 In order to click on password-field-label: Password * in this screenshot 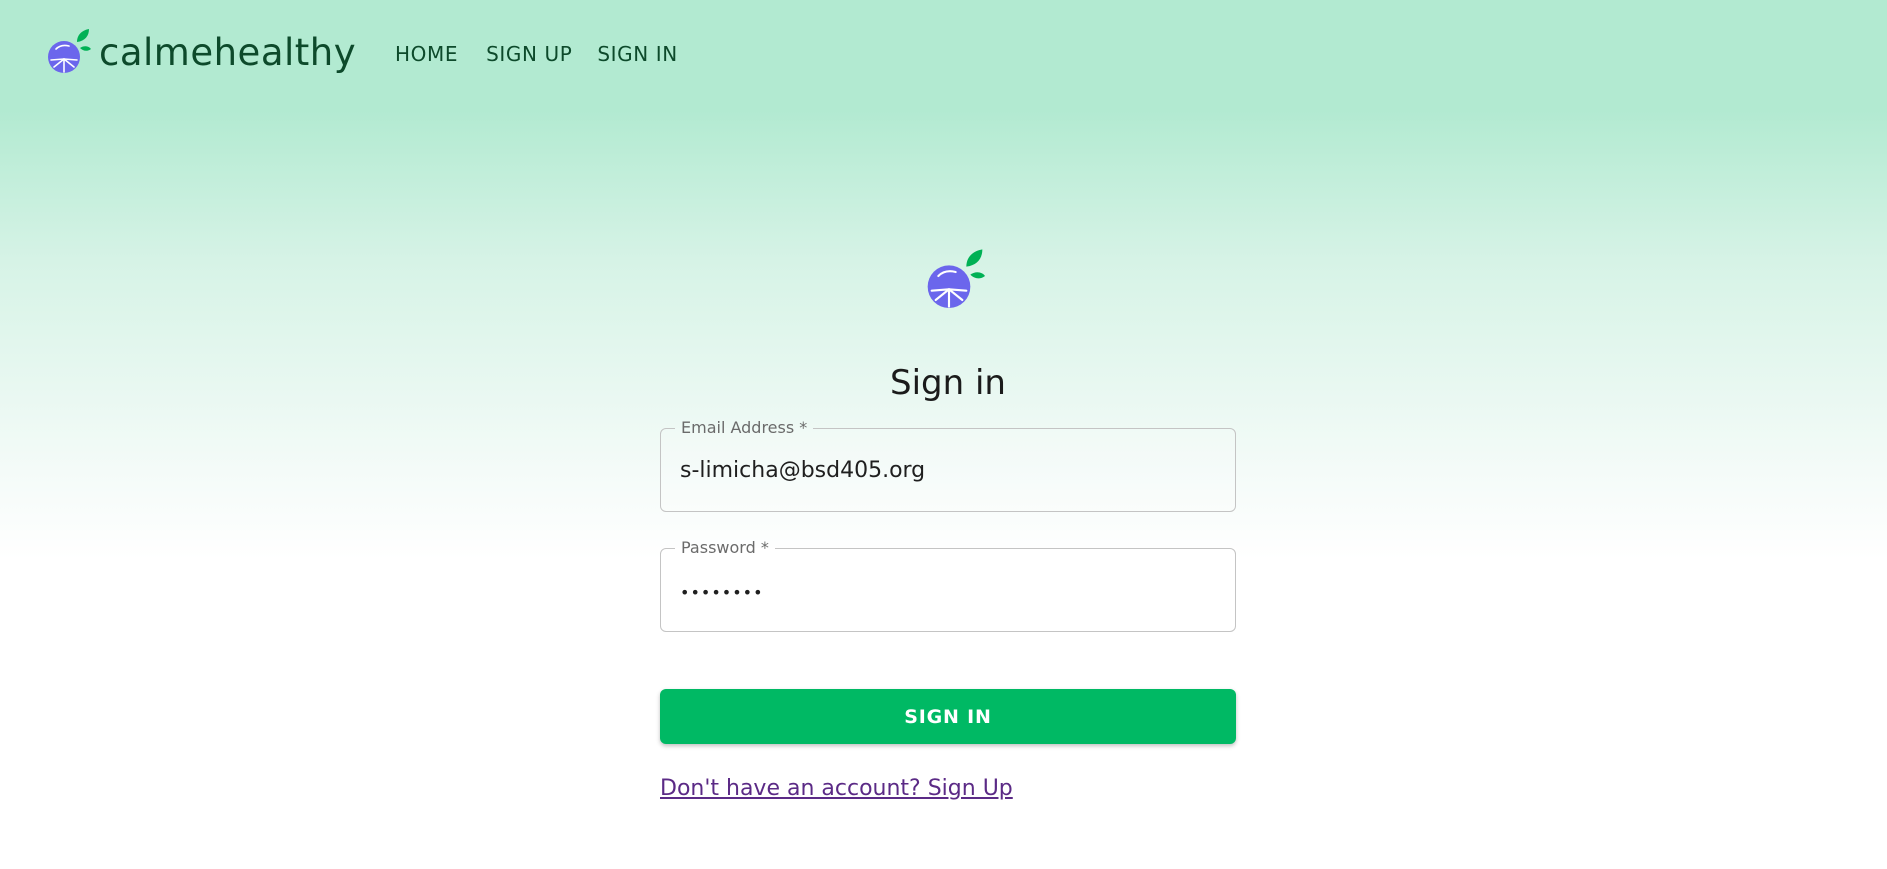, I will do `click(725, 547)`.